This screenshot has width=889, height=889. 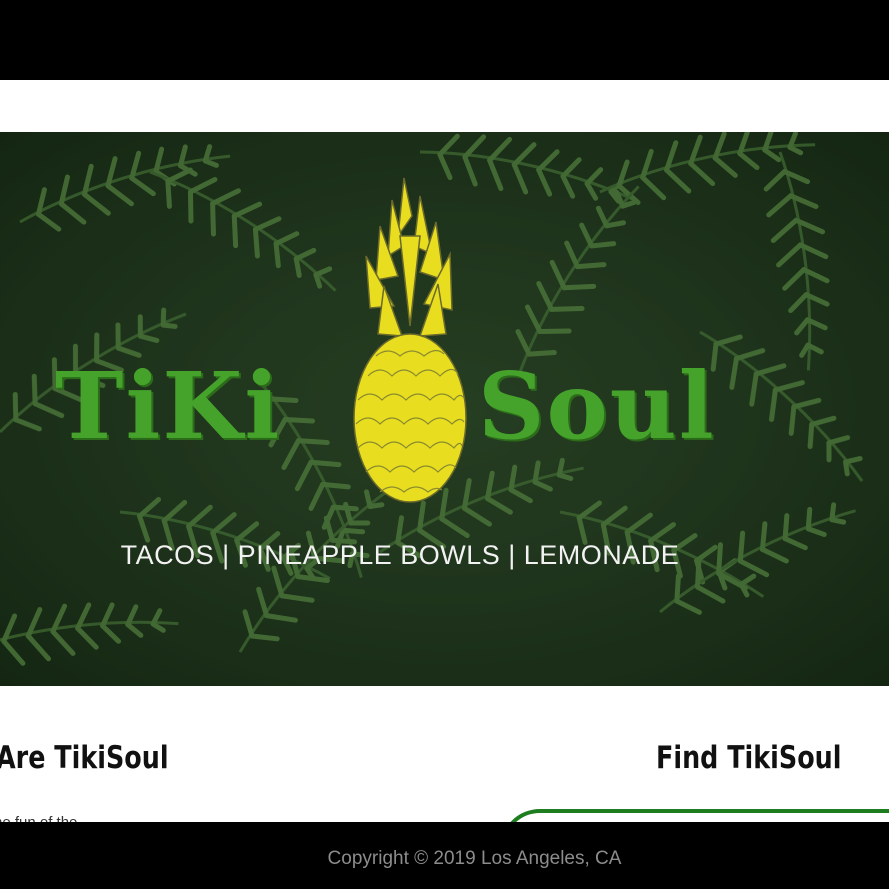 I want to click on logo-text-soul: Soul, so click(x=597, y=406).